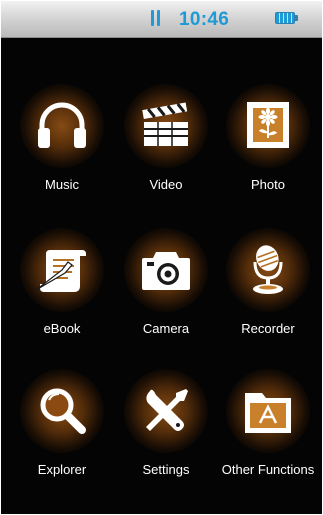  Describe the element at coordinates (204, 19) in the screenshot. I see `clock-time: 10:46` at that location.